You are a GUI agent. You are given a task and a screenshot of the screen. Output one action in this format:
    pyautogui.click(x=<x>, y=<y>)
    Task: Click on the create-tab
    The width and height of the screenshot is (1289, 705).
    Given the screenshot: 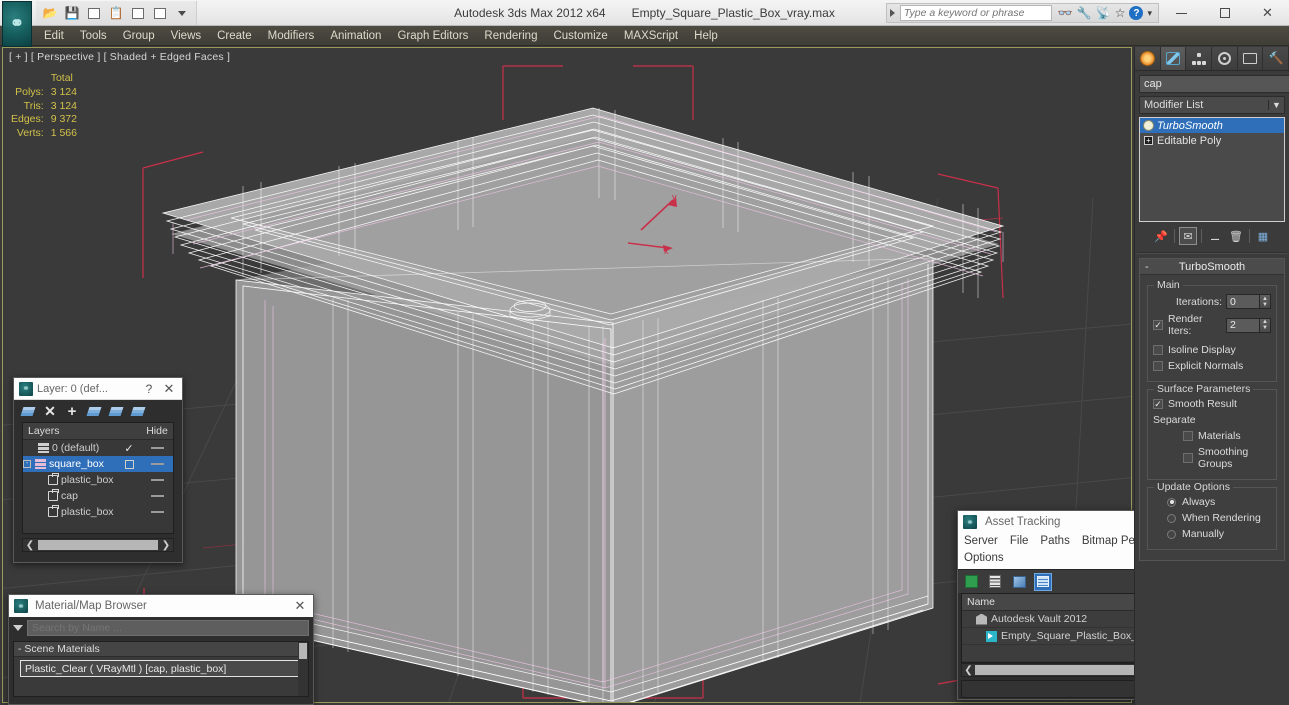 What is the action you would take?
    pyautogui.click(x=1148, y=58)
    